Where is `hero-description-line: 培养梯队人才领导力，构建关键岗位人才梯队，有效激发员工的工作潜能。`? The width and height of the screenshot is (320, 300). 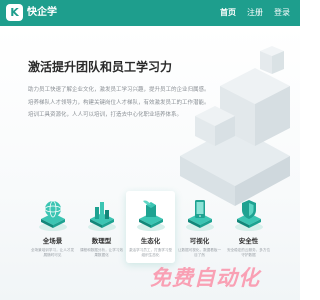 hero-description-line: 培养梯队人才领导力，构建关键岗位人才梯队，有效激发员工的工作潜能。 is located at coordinates (119, 102).